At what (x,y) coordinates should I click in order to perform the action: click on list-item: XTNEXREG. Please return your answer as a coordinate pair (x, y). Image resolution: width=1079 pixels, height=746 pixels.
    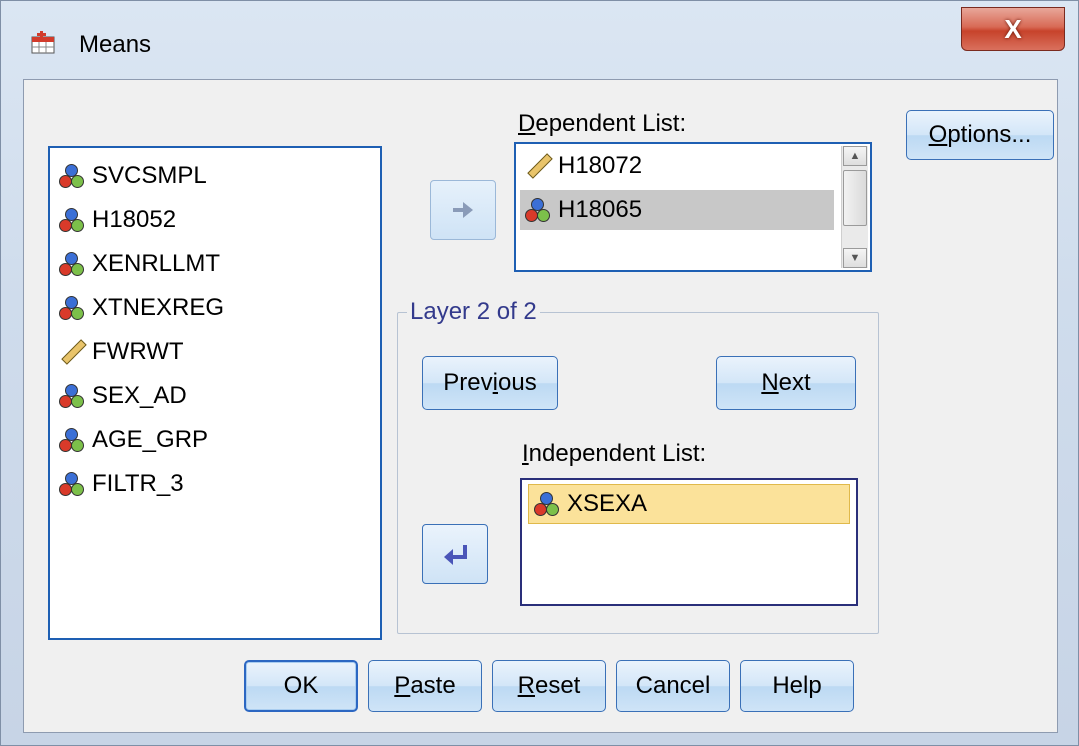
    Looking at the image, I should click on (141, 308).